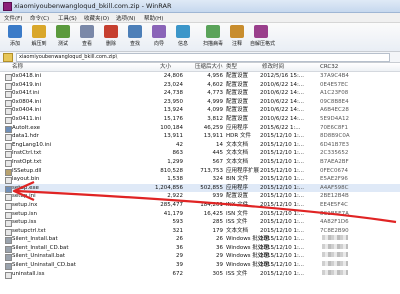 The image size is (400, 294). I want to click on file-list-header: 名称 大小 压缩后大小 类型 修改时间 CRC32, so click(200, 67).